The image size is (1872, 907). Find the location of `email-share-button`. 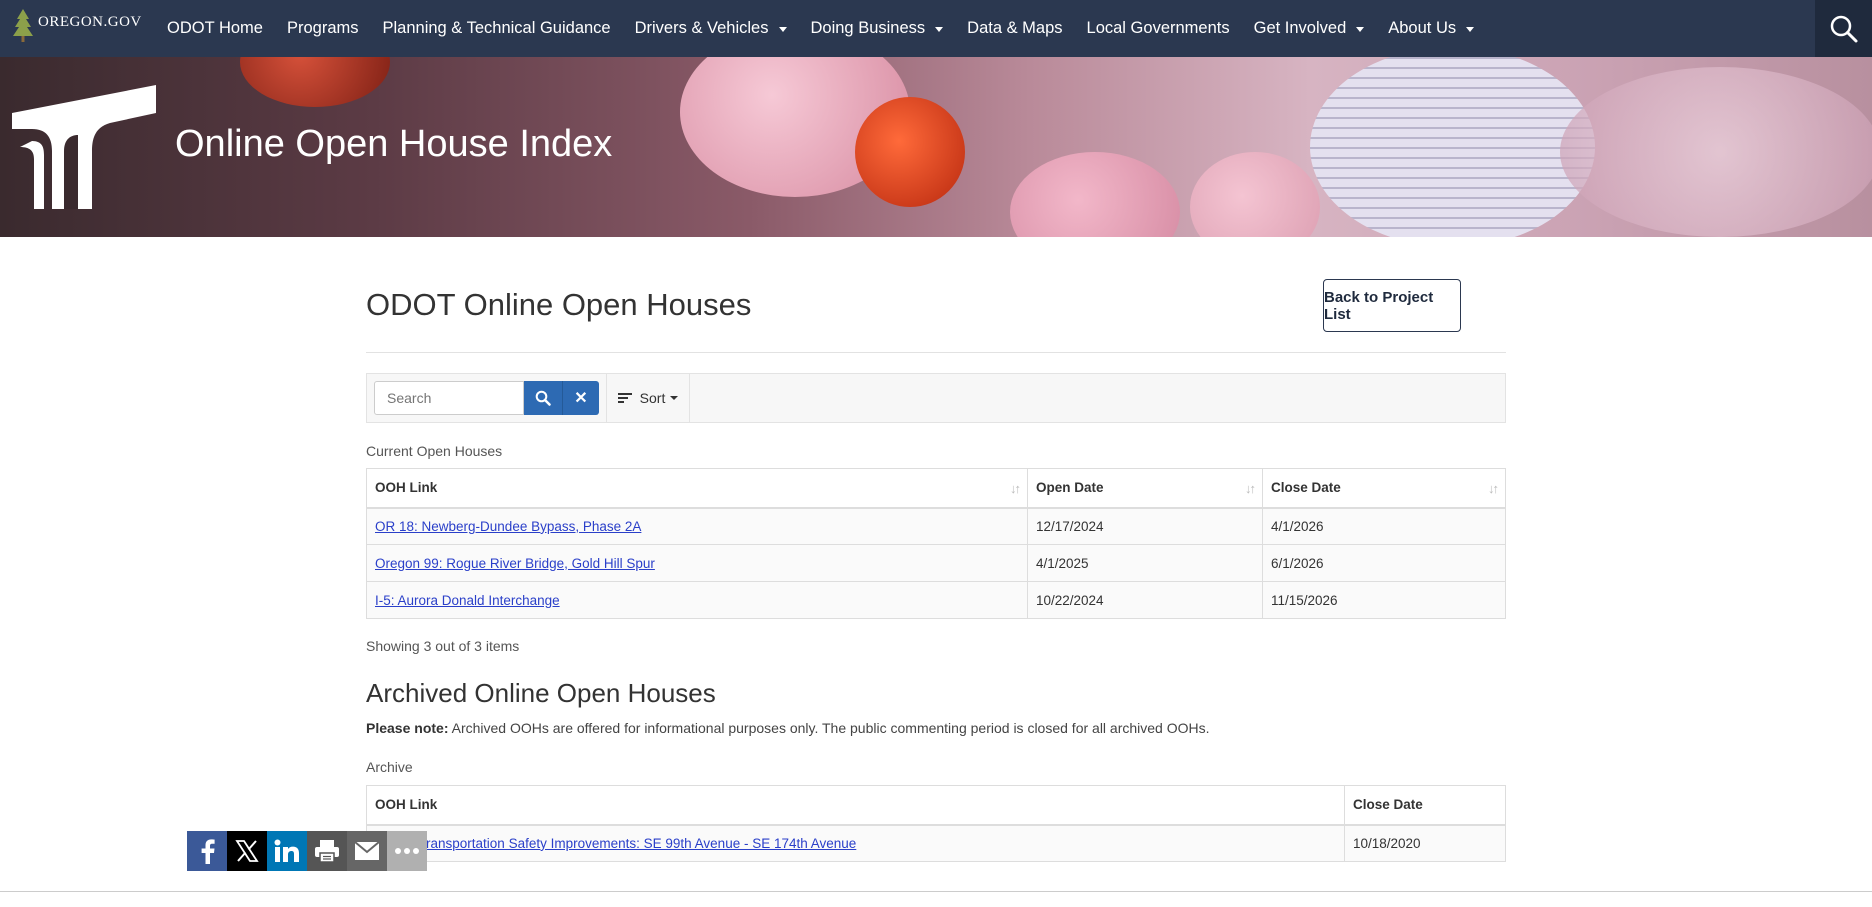

email-share-button is located at coordinates (367, 851).